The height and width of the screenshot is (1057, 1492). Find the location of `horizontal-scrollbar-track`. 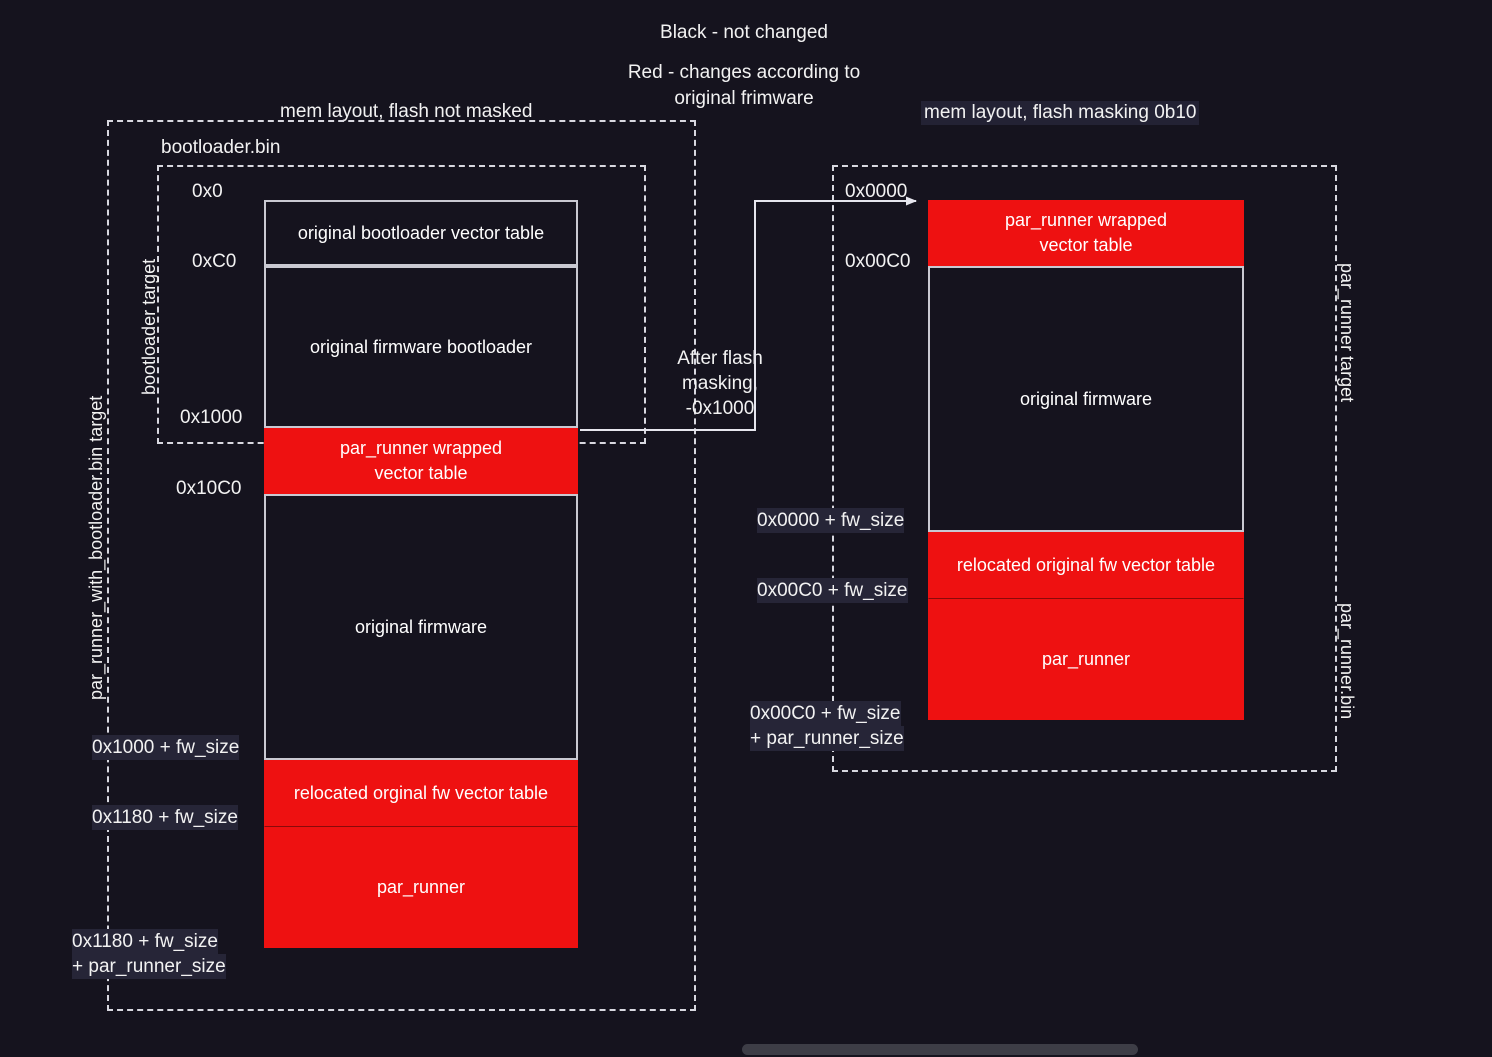

horizontal-scrollbar-track is located at coordinates (746, 1049).